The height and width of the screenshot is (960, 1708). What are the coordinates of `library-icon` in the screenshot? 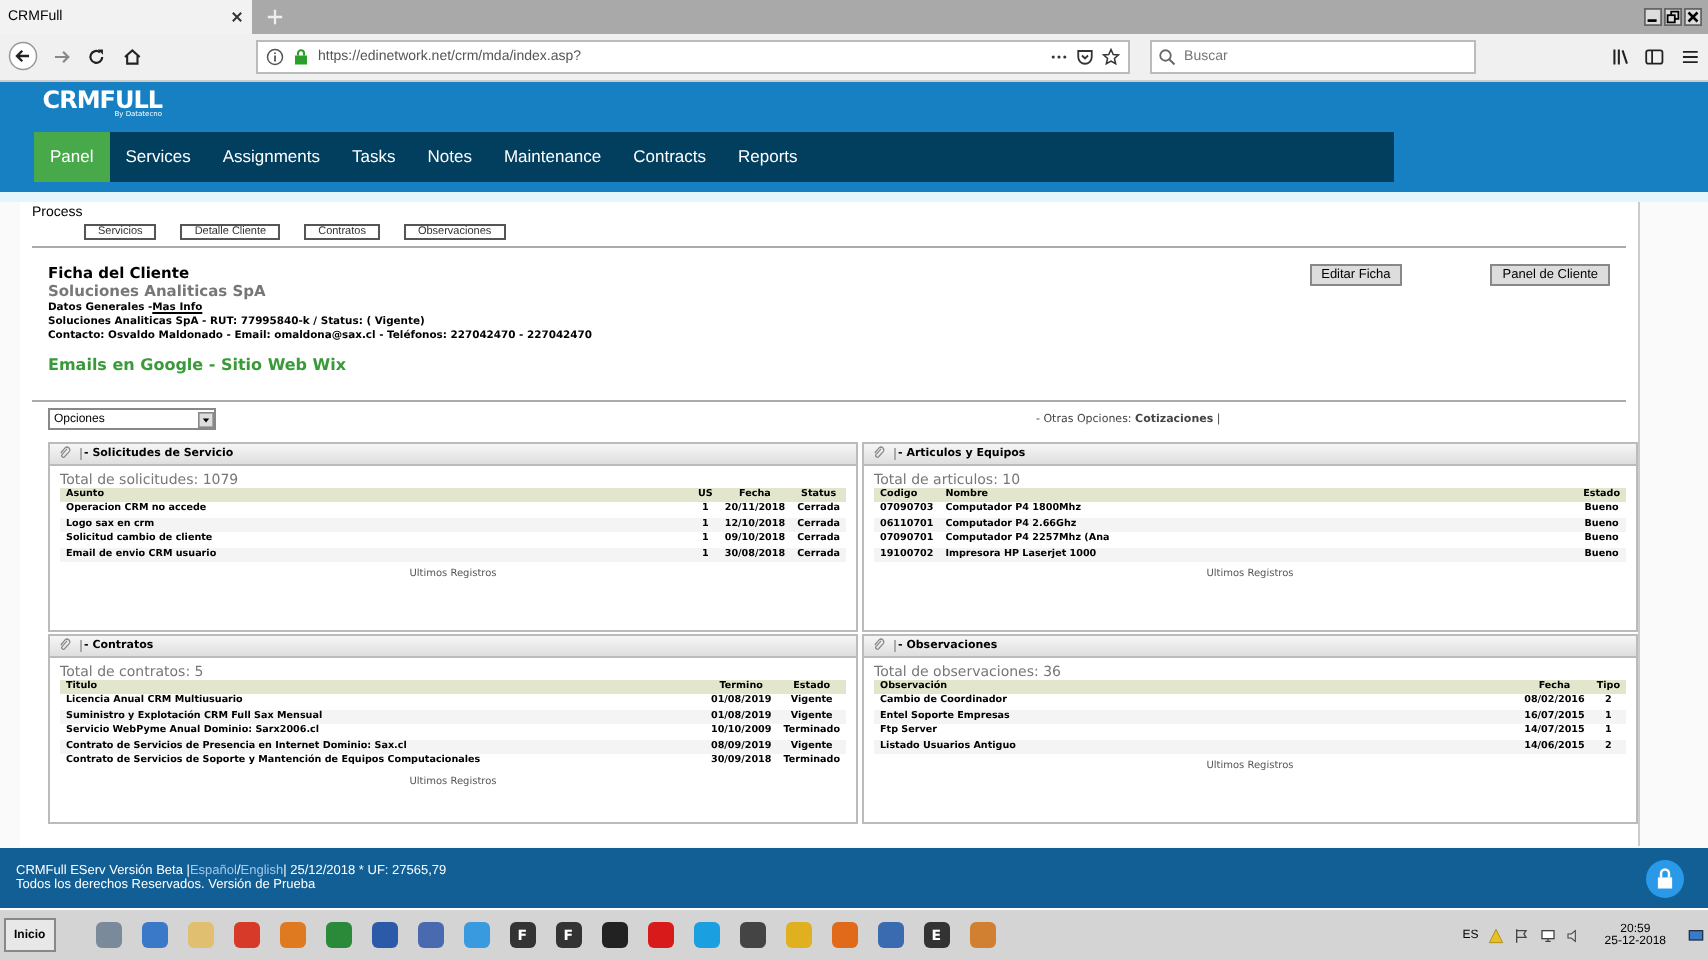 It's located at (1620, 56).